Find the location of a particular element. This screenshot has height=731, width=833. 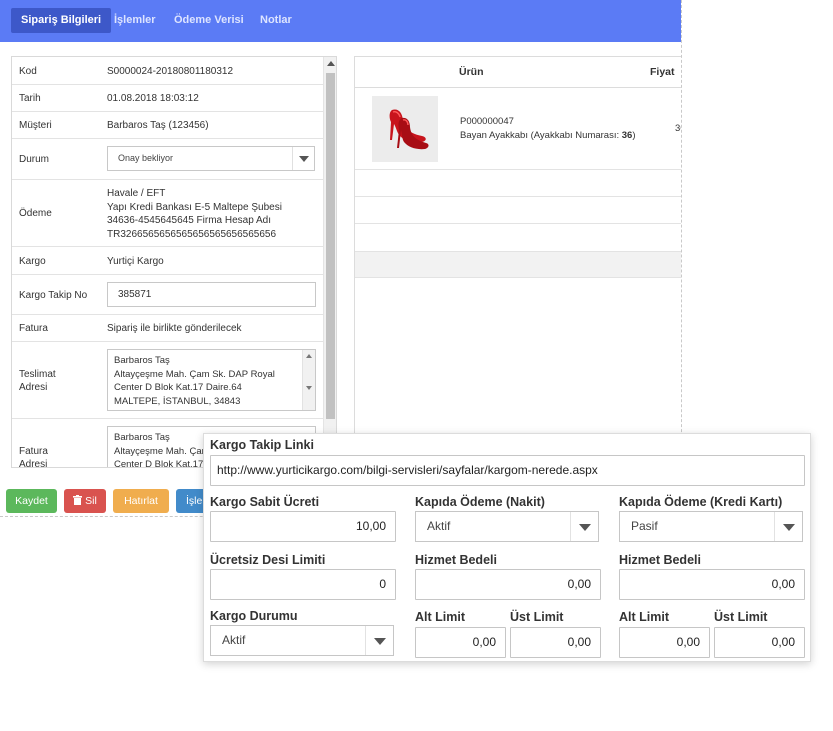

odeme-label: Ödeme is located at coordinates (35, 213).